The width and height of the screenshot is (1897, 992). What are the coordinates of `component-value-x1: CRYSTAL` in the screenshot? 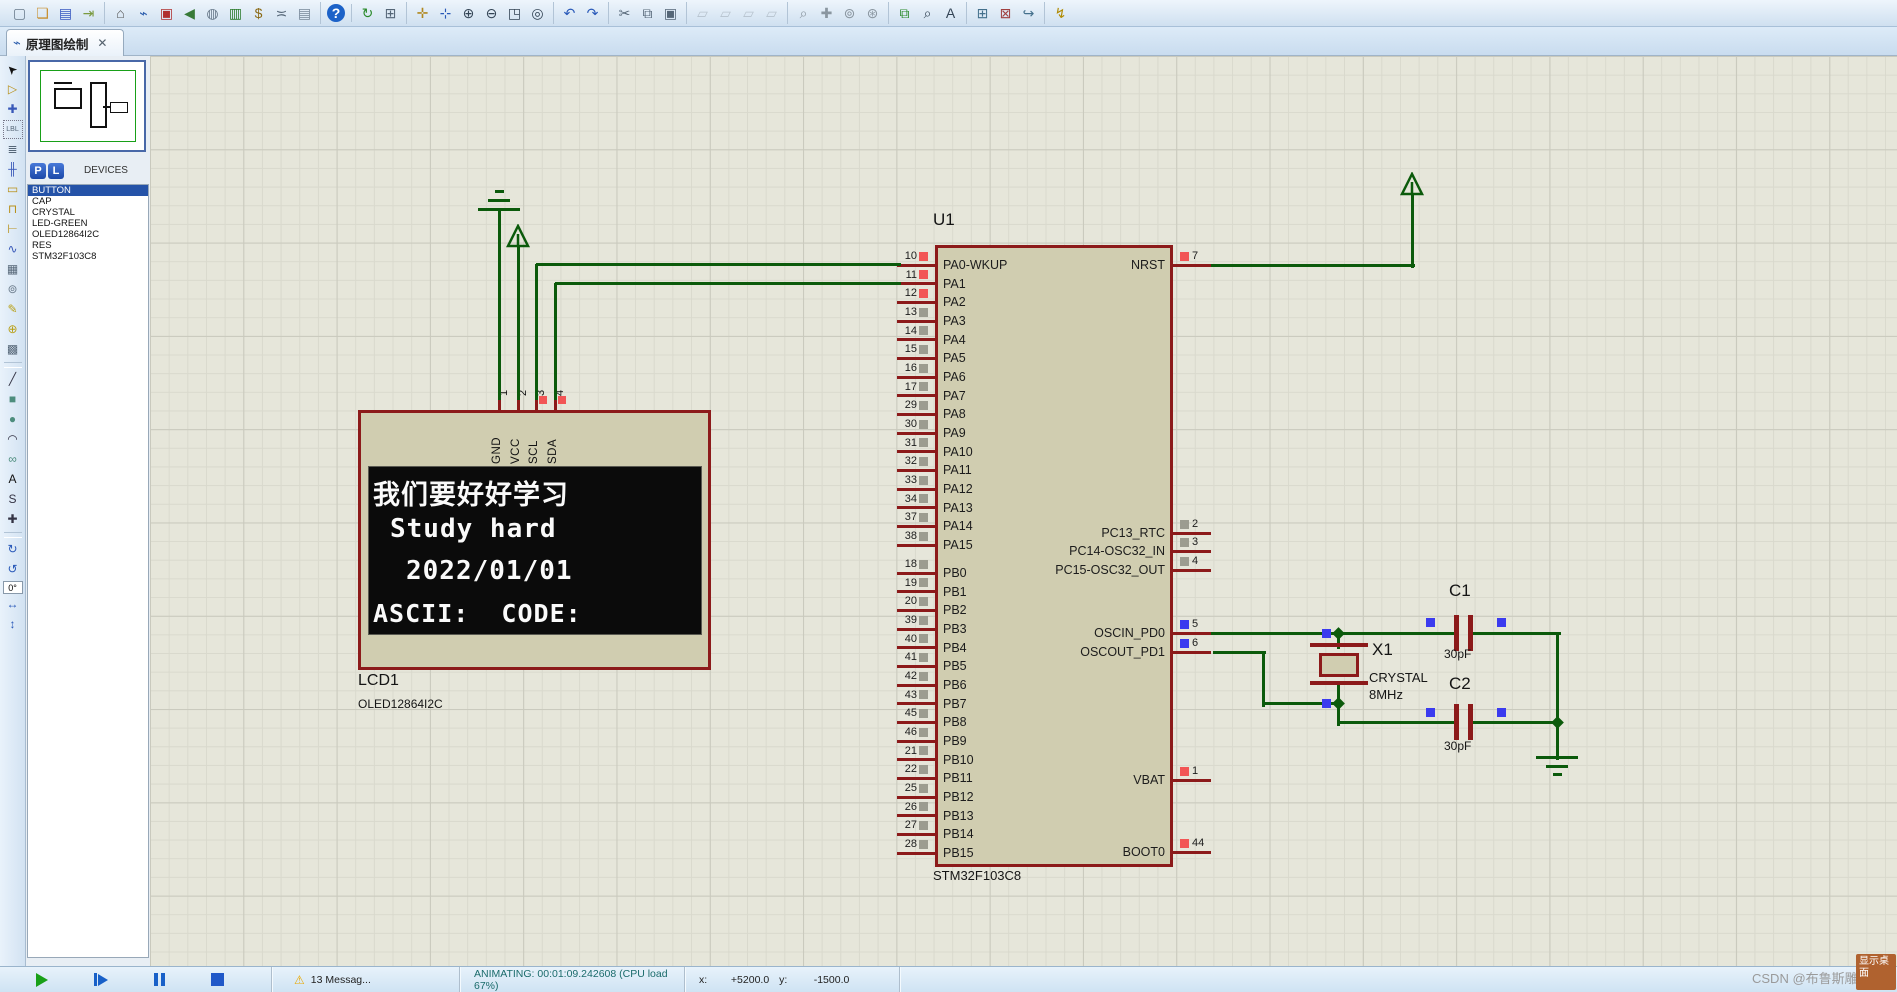 It's located at (1398, 677).